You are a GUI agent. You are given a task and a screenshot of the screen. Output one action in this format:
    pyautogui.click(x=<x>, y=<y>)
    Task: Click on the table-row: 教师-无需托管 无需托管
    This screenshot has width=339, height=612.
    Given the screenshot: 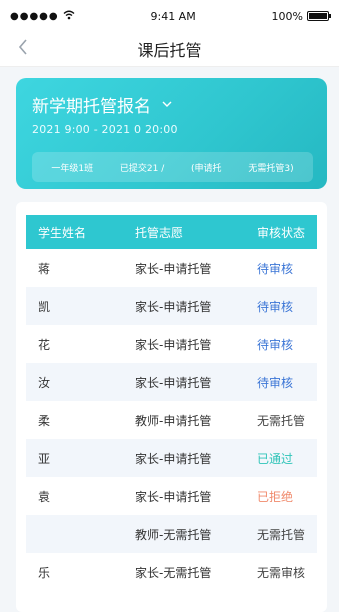 What is the action you would take?
    pyautogui.click(x=171, y=534)
    